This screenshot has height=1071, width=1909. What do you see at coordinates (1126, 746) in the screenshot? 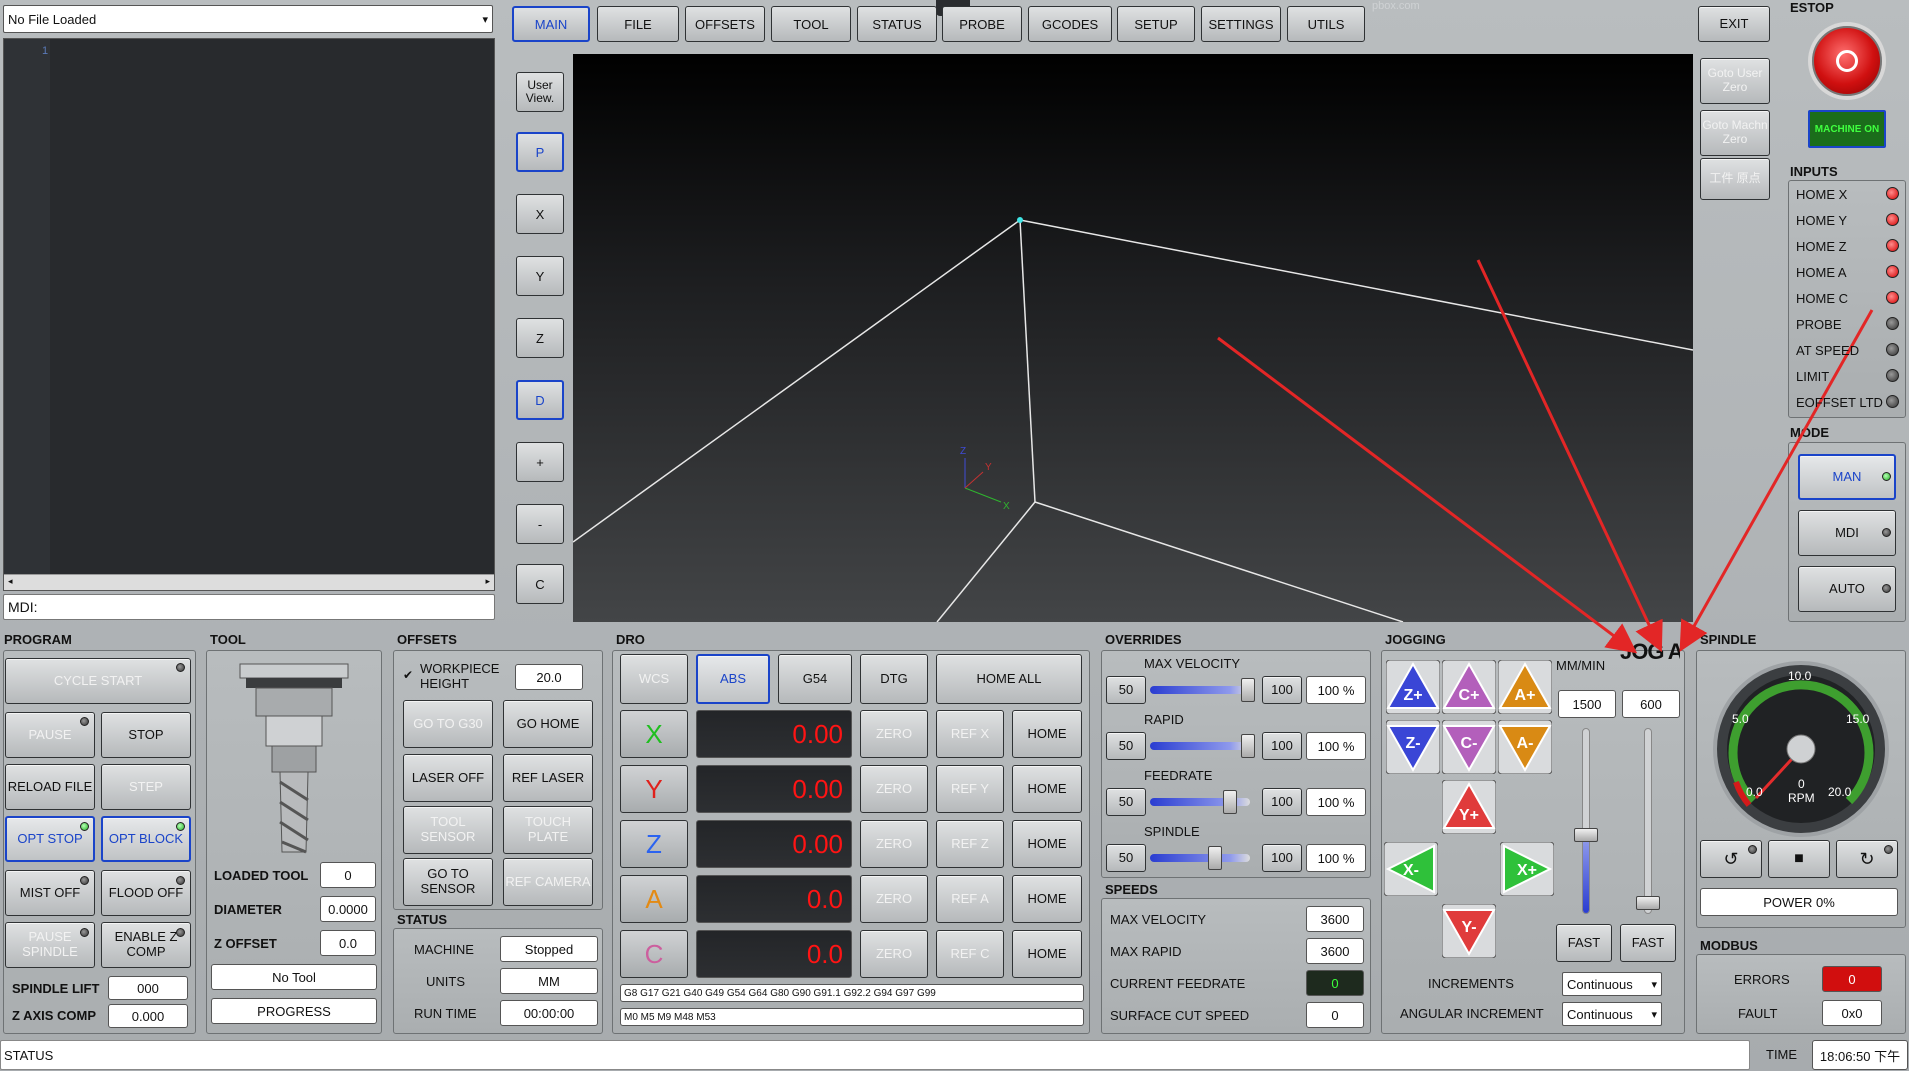
I see `override-low-1: 50` at bounding box center [1126, 746].